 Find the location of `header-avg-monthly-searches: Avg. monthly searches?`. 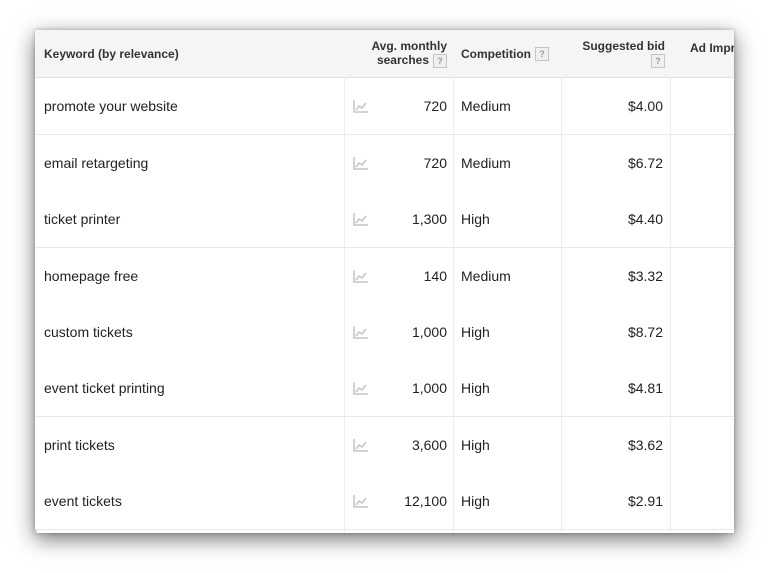

header-avg-monthly-searches: Avg. monthly searches? is located at coordinates (401, 53).